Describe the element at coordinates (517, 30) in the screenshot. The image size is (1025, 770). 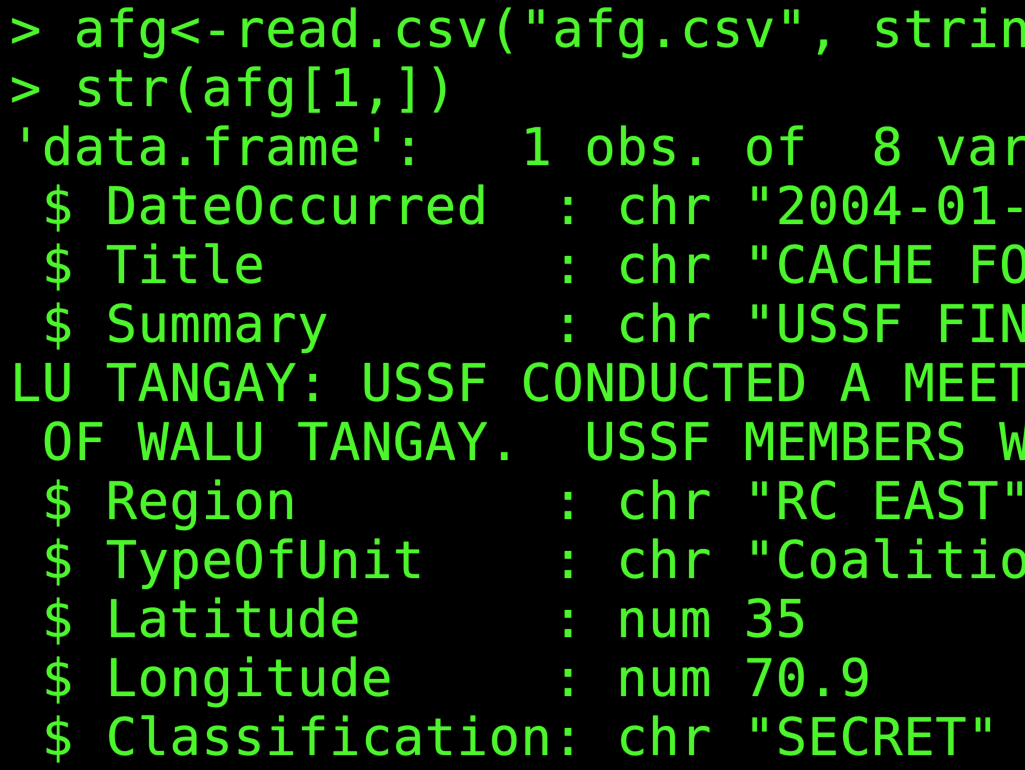
I see `terminal-line-command-read-csv: > afg<-read.csv("afg.csv", strin` at that location.